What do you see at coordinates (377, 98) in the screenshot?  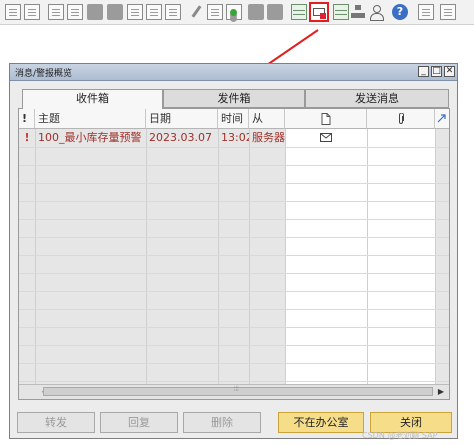 I see `tab-sent-messages: 发送消息` at bounding box center [377, 98].